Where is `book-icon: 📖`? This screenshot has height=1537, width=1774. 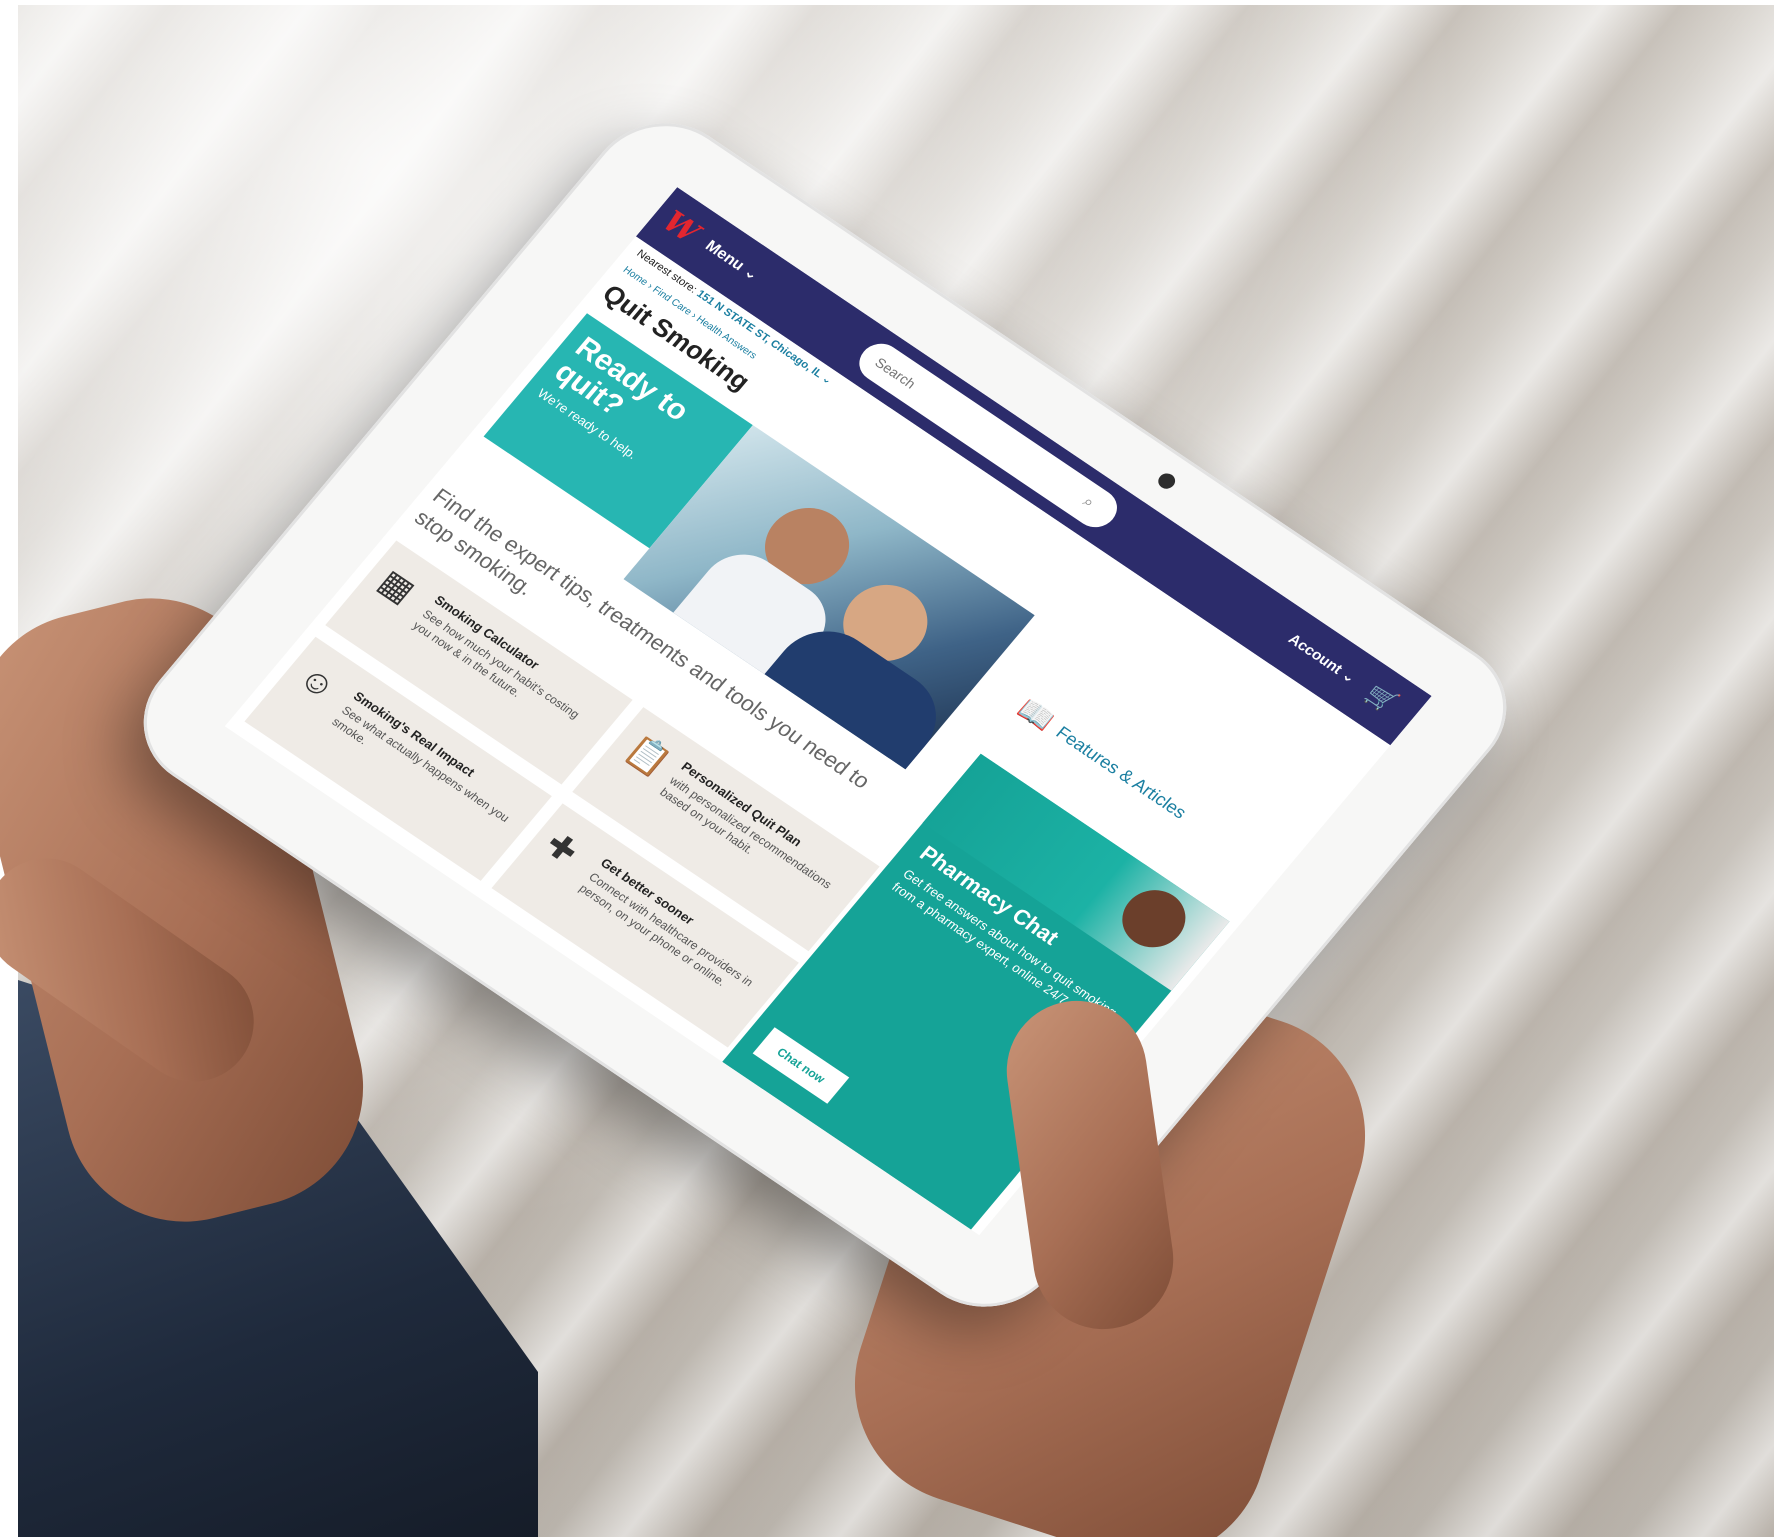 book-icon: 📖 is located at coordinates (1036, 714).